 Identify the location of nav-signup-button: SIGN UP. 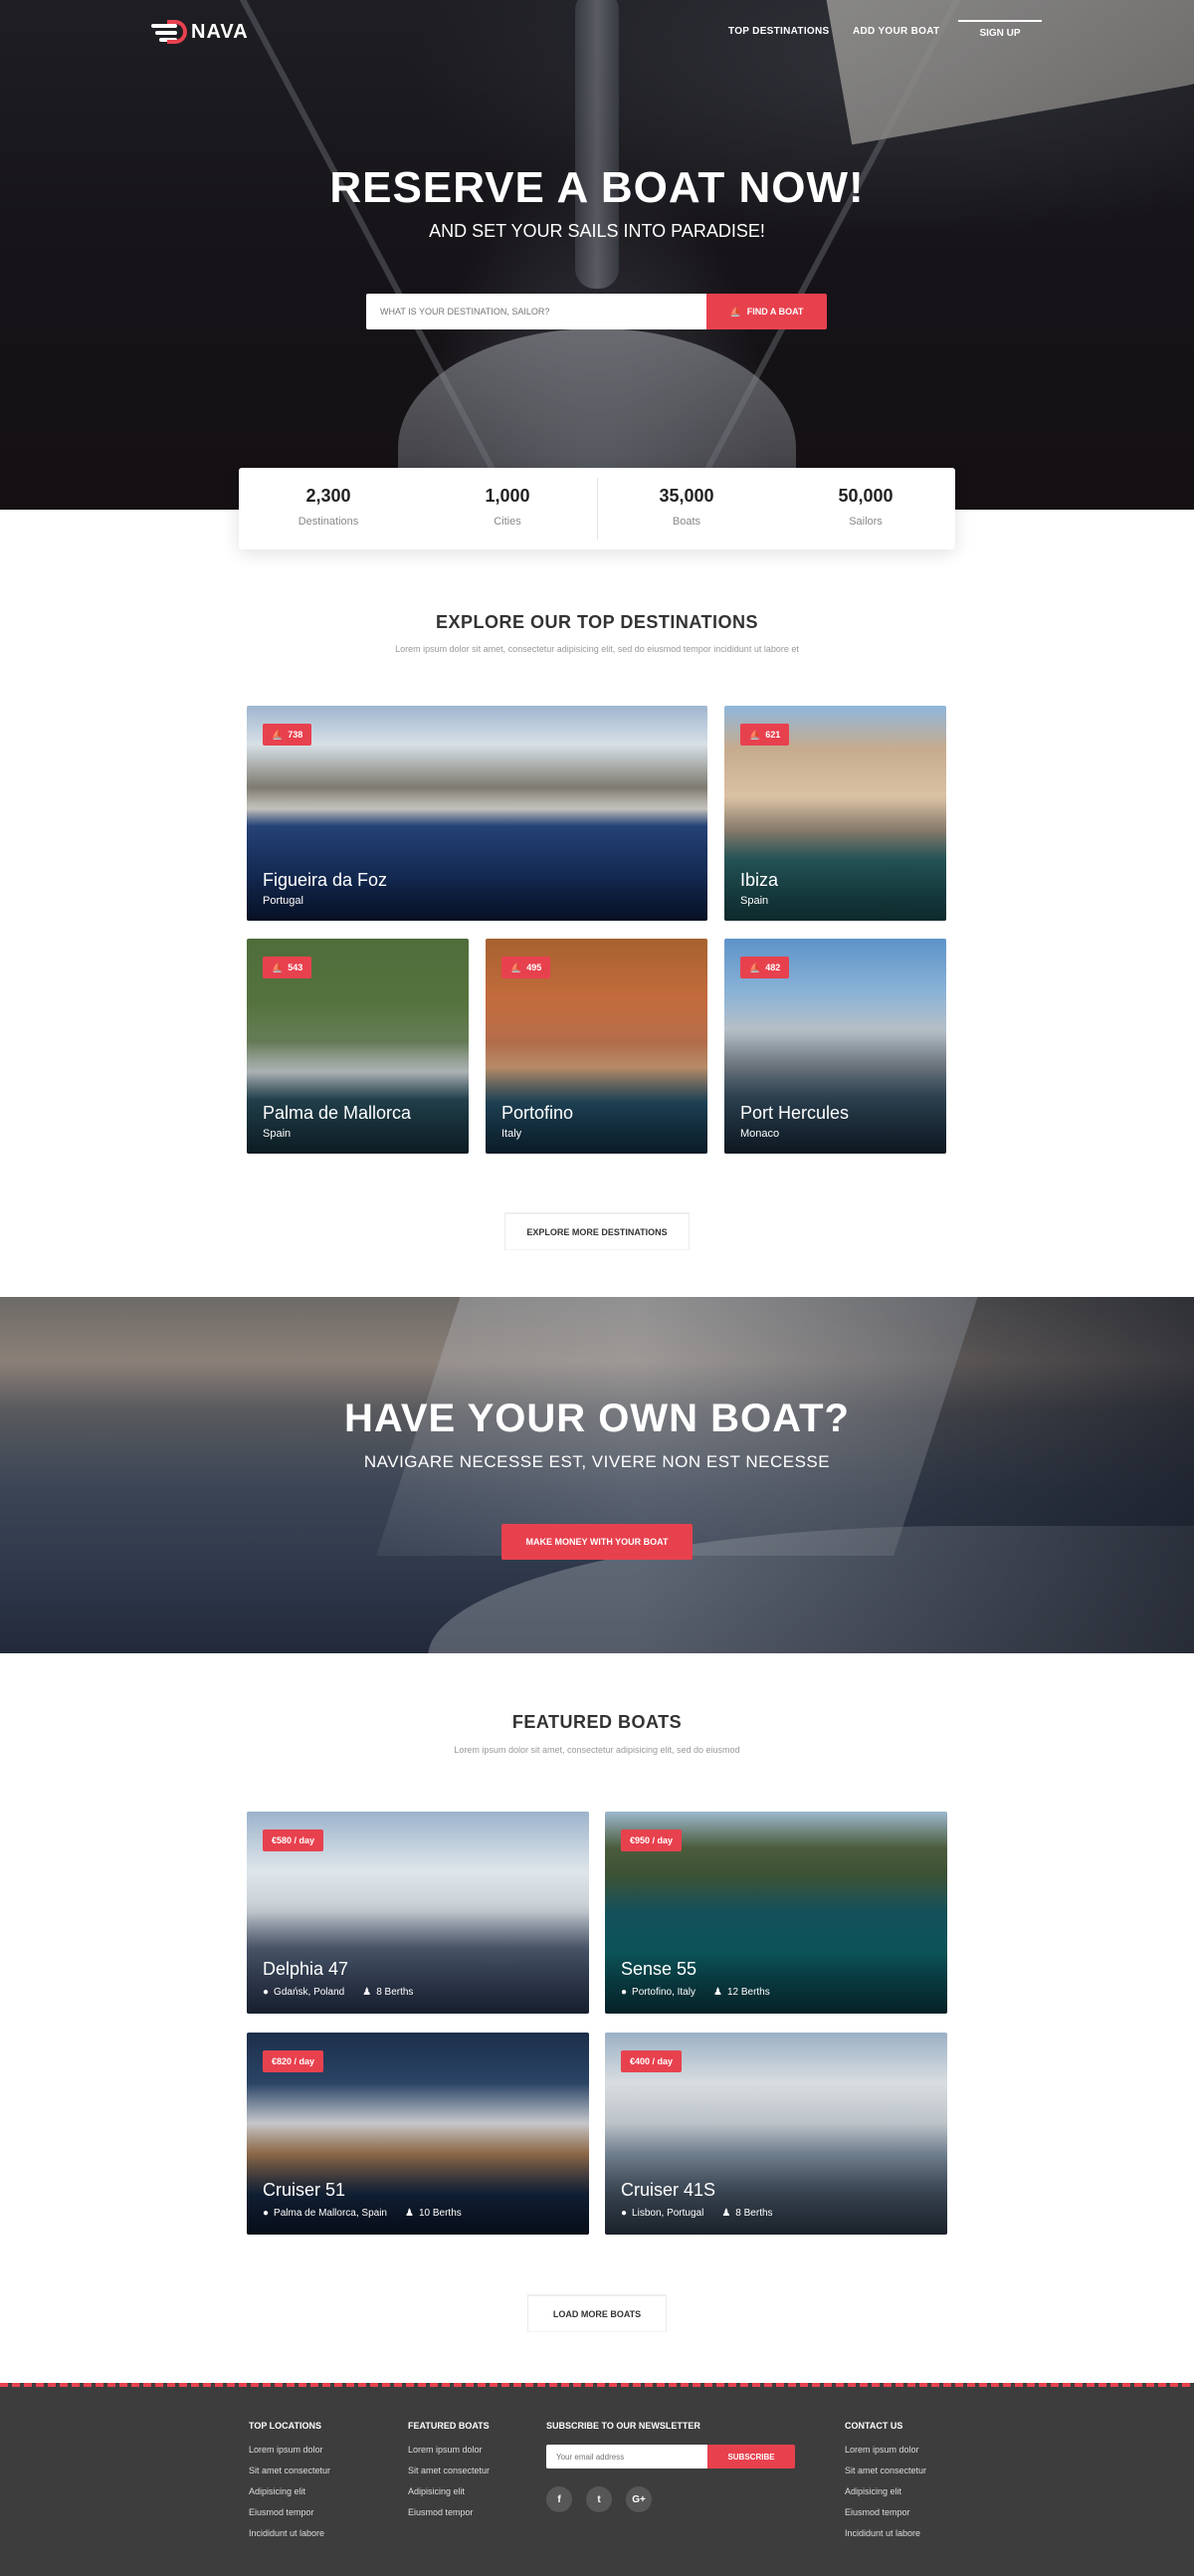
(1000, 34).